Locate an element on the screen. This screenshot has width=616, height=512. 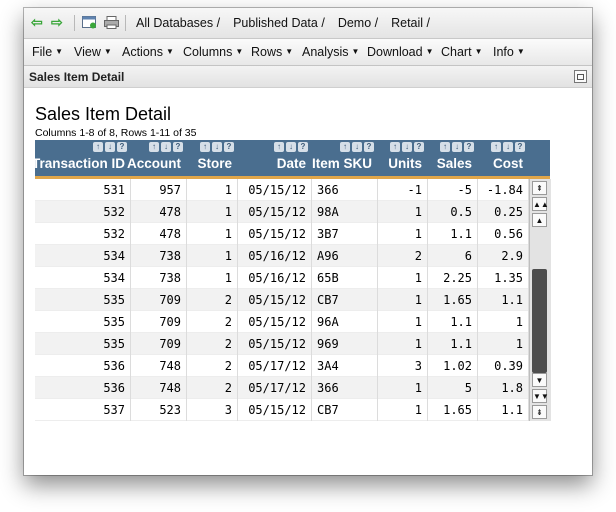
menu-info: Info ▼ is located at coordinates (509, 52).